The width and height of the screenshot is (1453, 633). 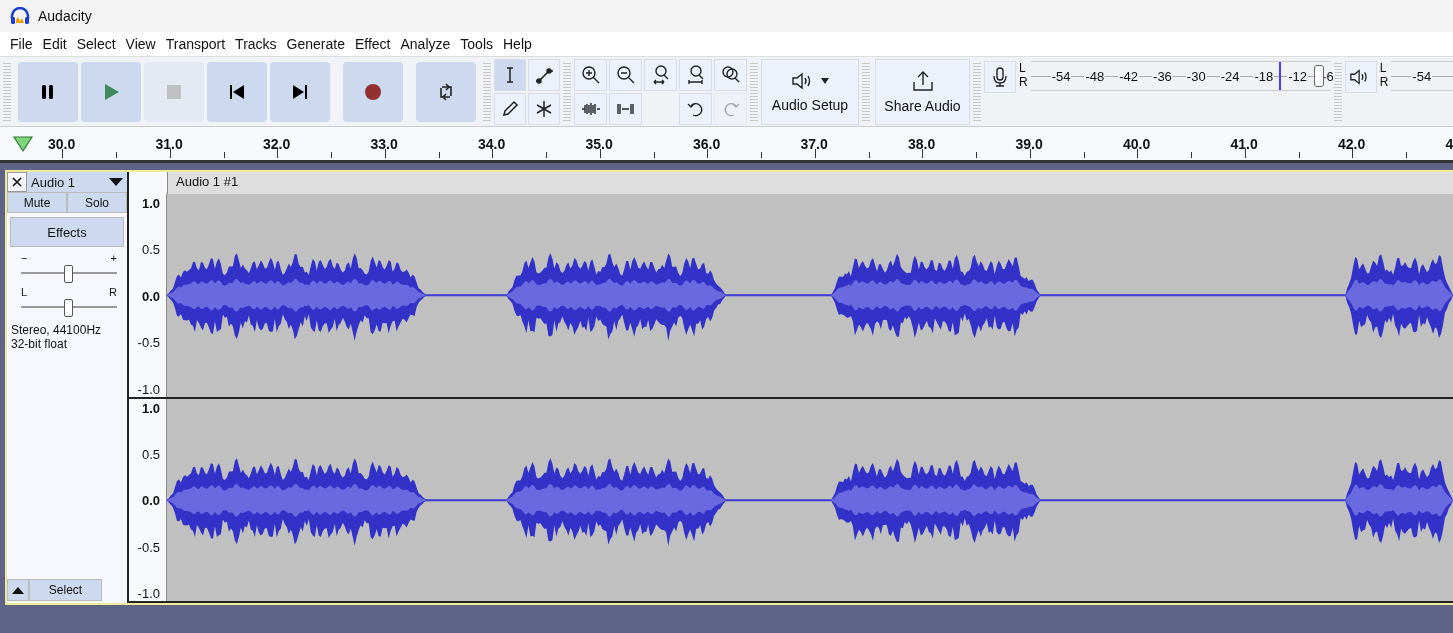 What do you see at coordinates (695, 75) in the screenshot?
I see `fit-project-button` at bounding box center [695, 75].